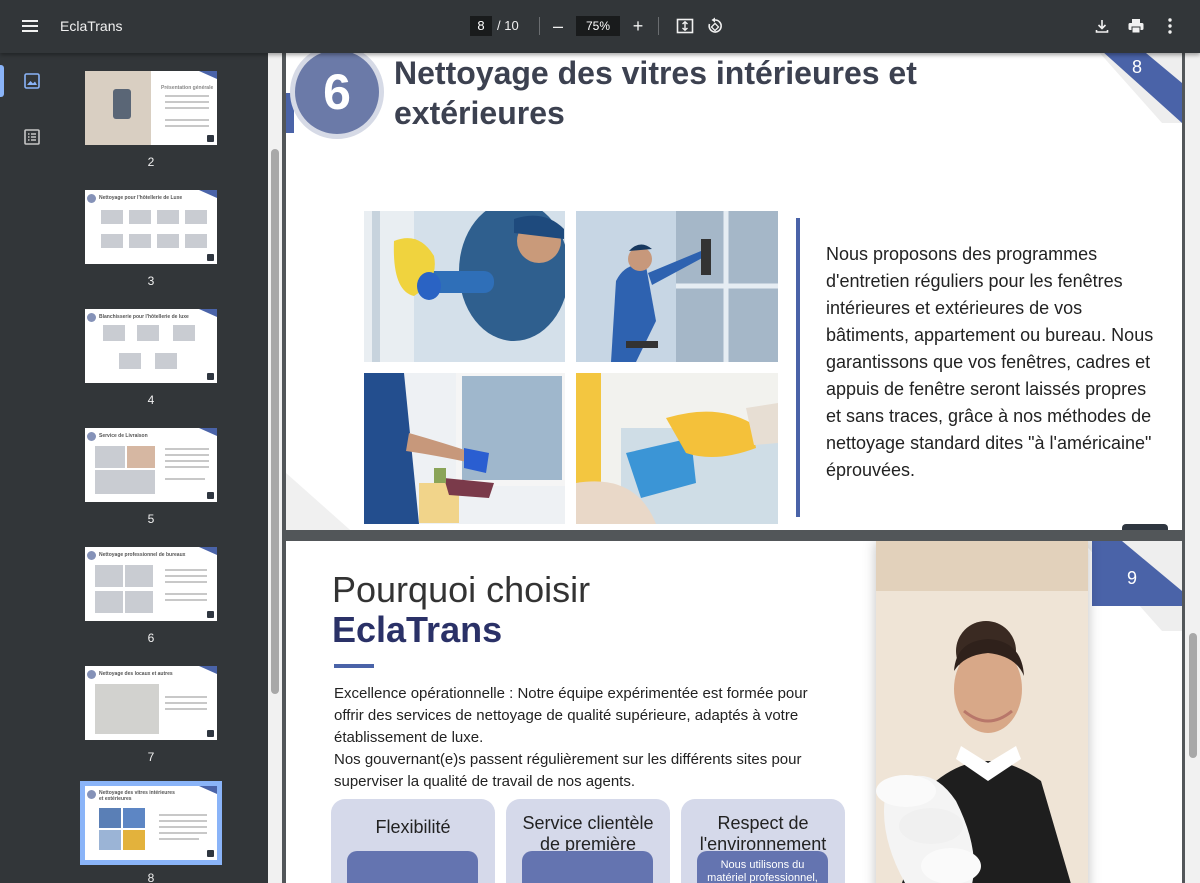 This screenshot has width=1200, height=883. I want to click on list-icon, so click(32, 137).